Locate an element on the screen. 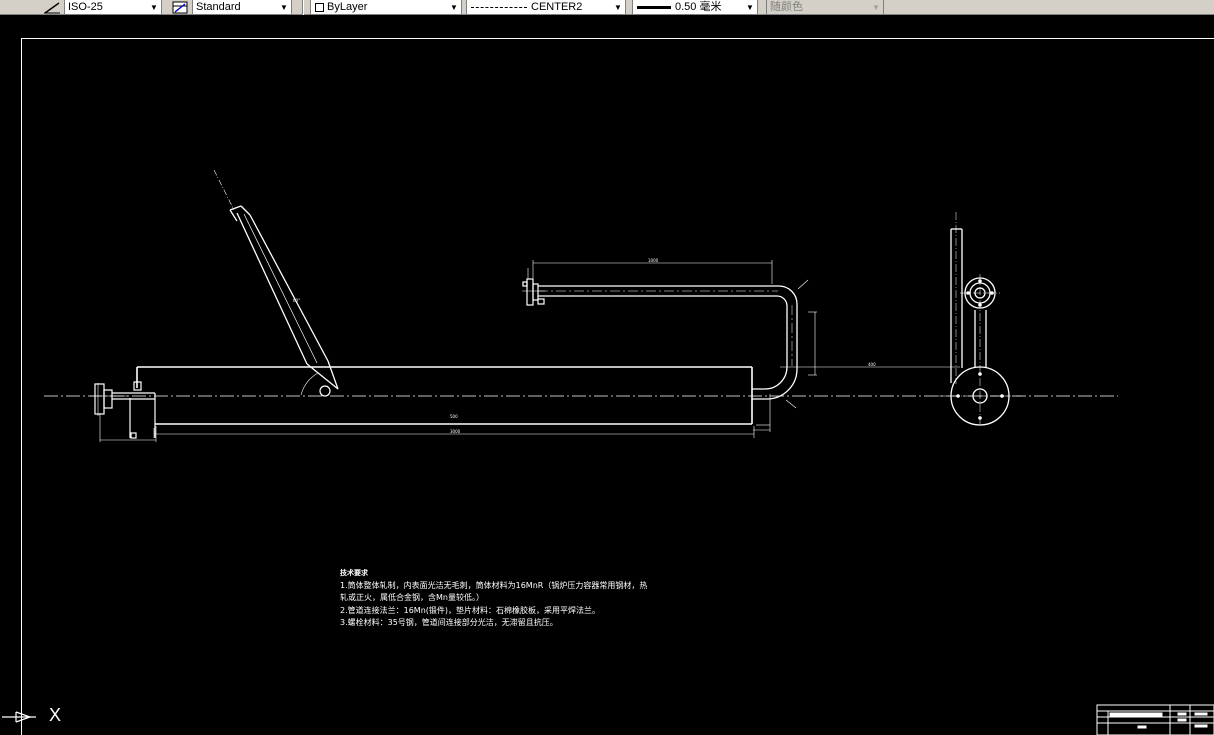 Image resolution: width=1214 pixels, height=735 pixels. ucs-x-label: X is located at coordinates (55, 715).